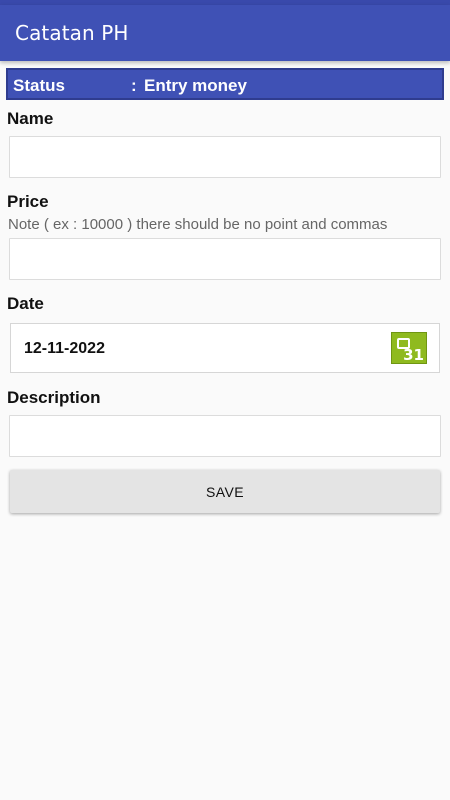  I want to click on status-banner: Status : Entry money, so click(225, 84).